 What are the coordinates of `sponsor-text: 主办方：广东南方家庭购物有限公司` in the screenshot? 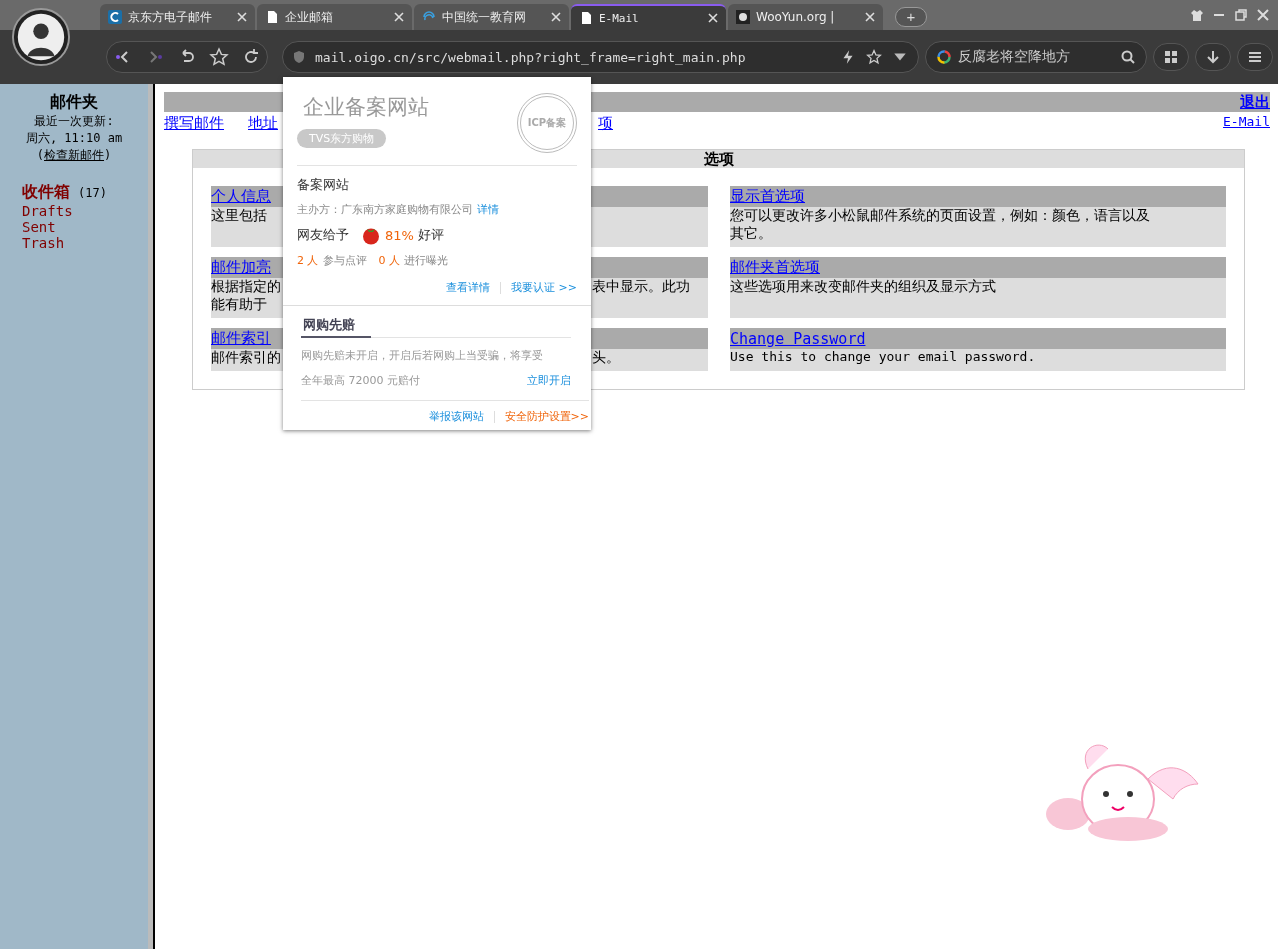 It's located at (385, 209).